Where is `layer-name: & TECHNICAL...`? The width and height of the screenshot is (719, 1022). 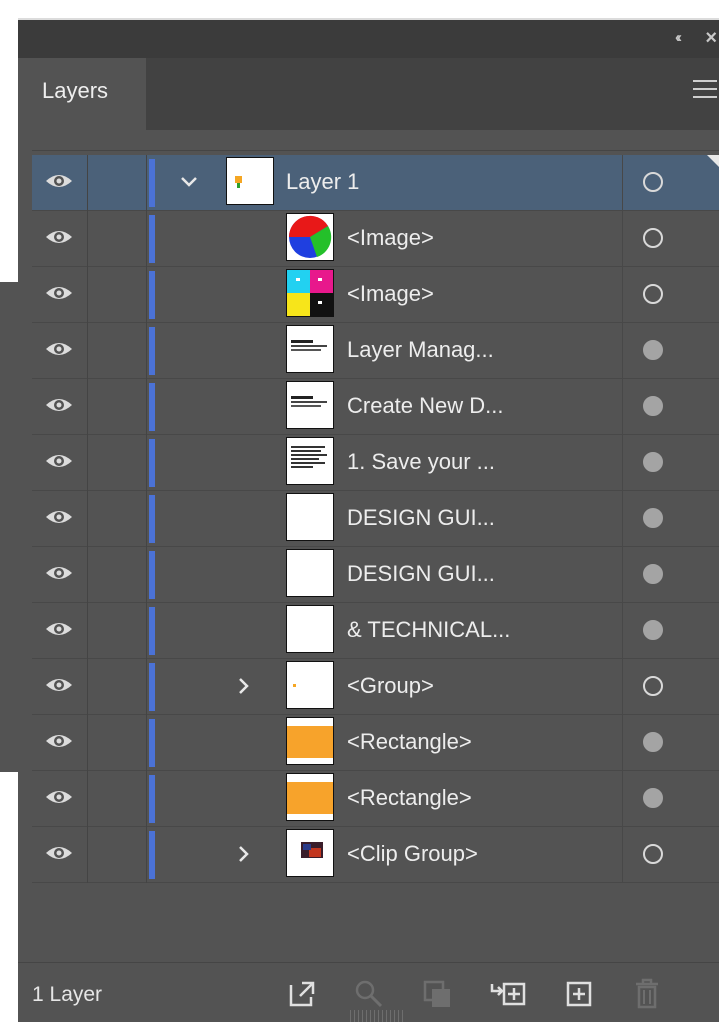
layer-name: & TECHNICAL... is located at coordinates (428, 630).